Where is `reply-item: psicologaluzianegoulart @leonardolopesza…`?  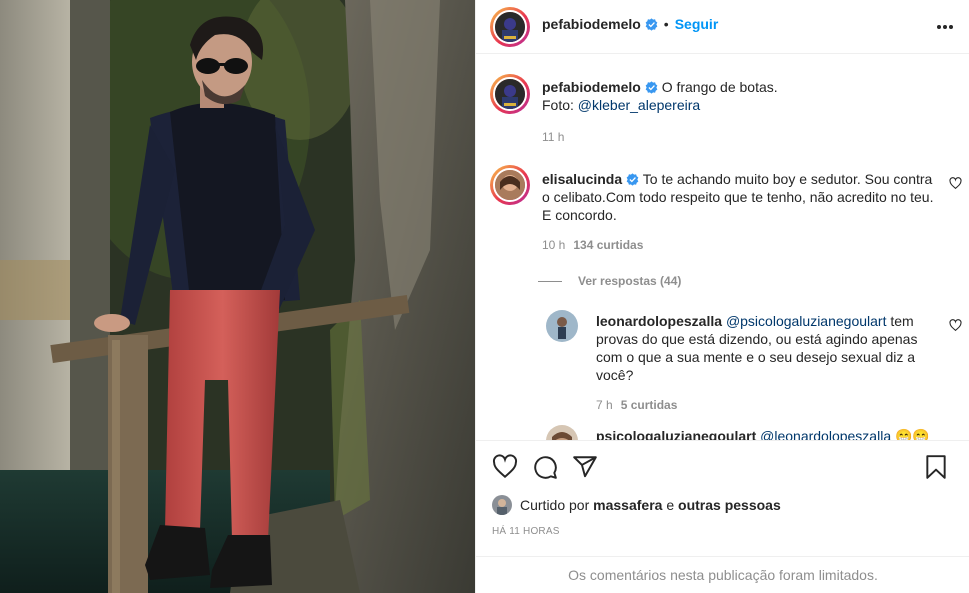 reply-item: psicologaluzianegoulart @leonardolopesza… is located at coordinates (766, 433).